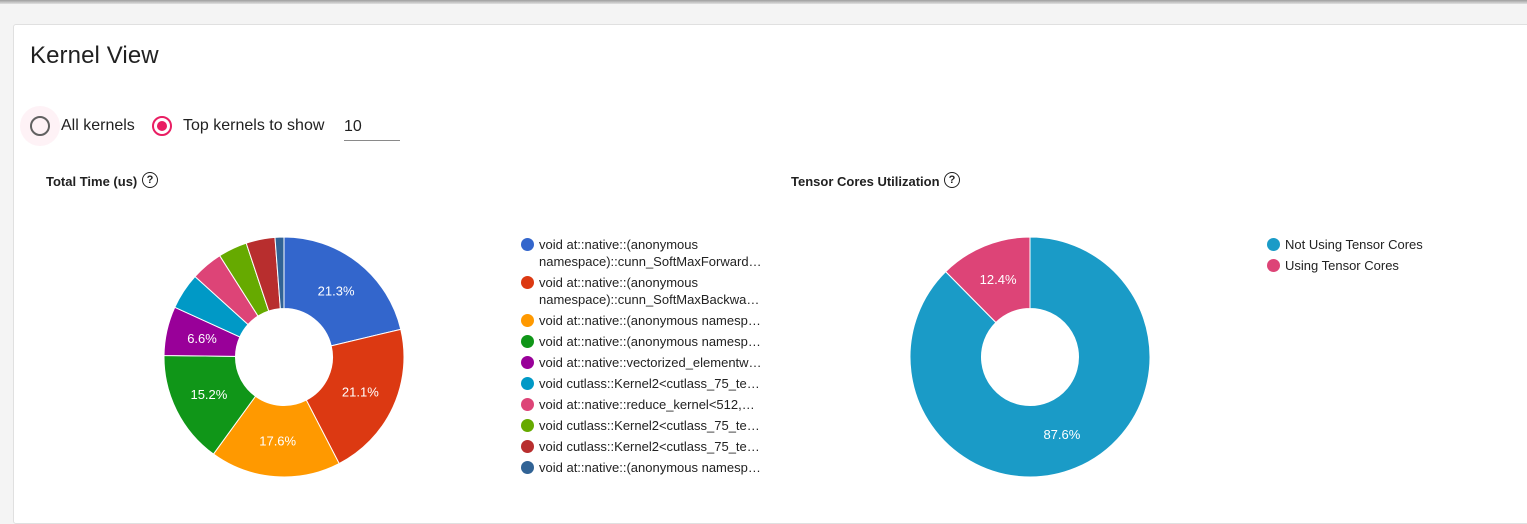 The image size is (1527, 524). I want to click on pie-slice-data-label: 12.4%, so click(998, 279).